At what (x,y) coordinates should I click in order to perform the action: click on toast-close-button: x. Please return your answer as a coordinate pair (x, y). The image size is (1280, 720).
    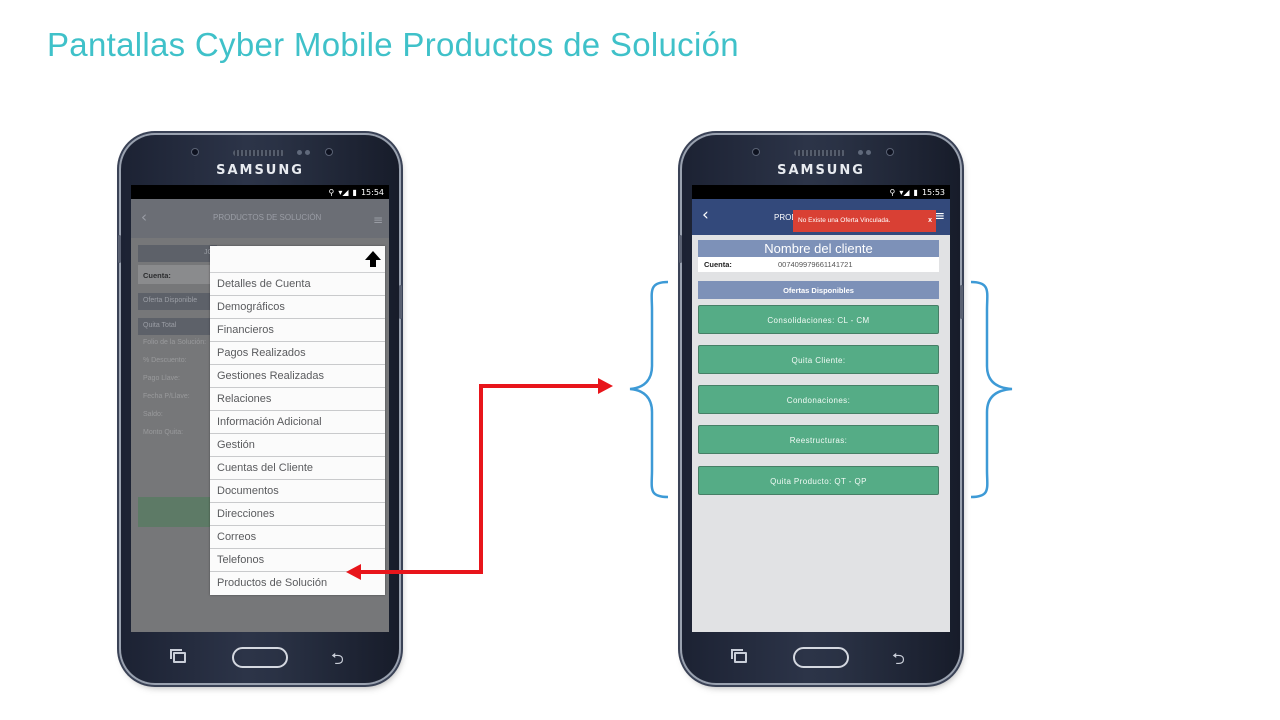
    Looking at the image, I should click on (930, 220).